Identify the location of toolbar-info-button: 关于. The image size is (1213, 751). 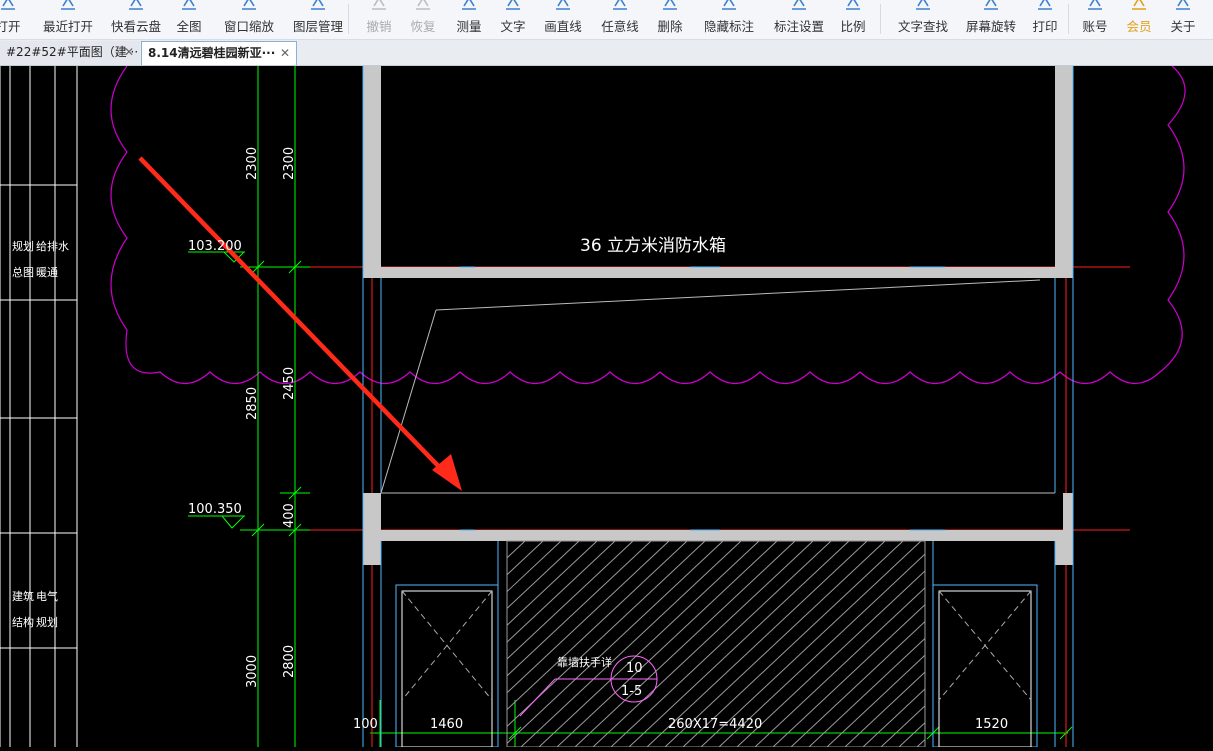
(1183, 20).